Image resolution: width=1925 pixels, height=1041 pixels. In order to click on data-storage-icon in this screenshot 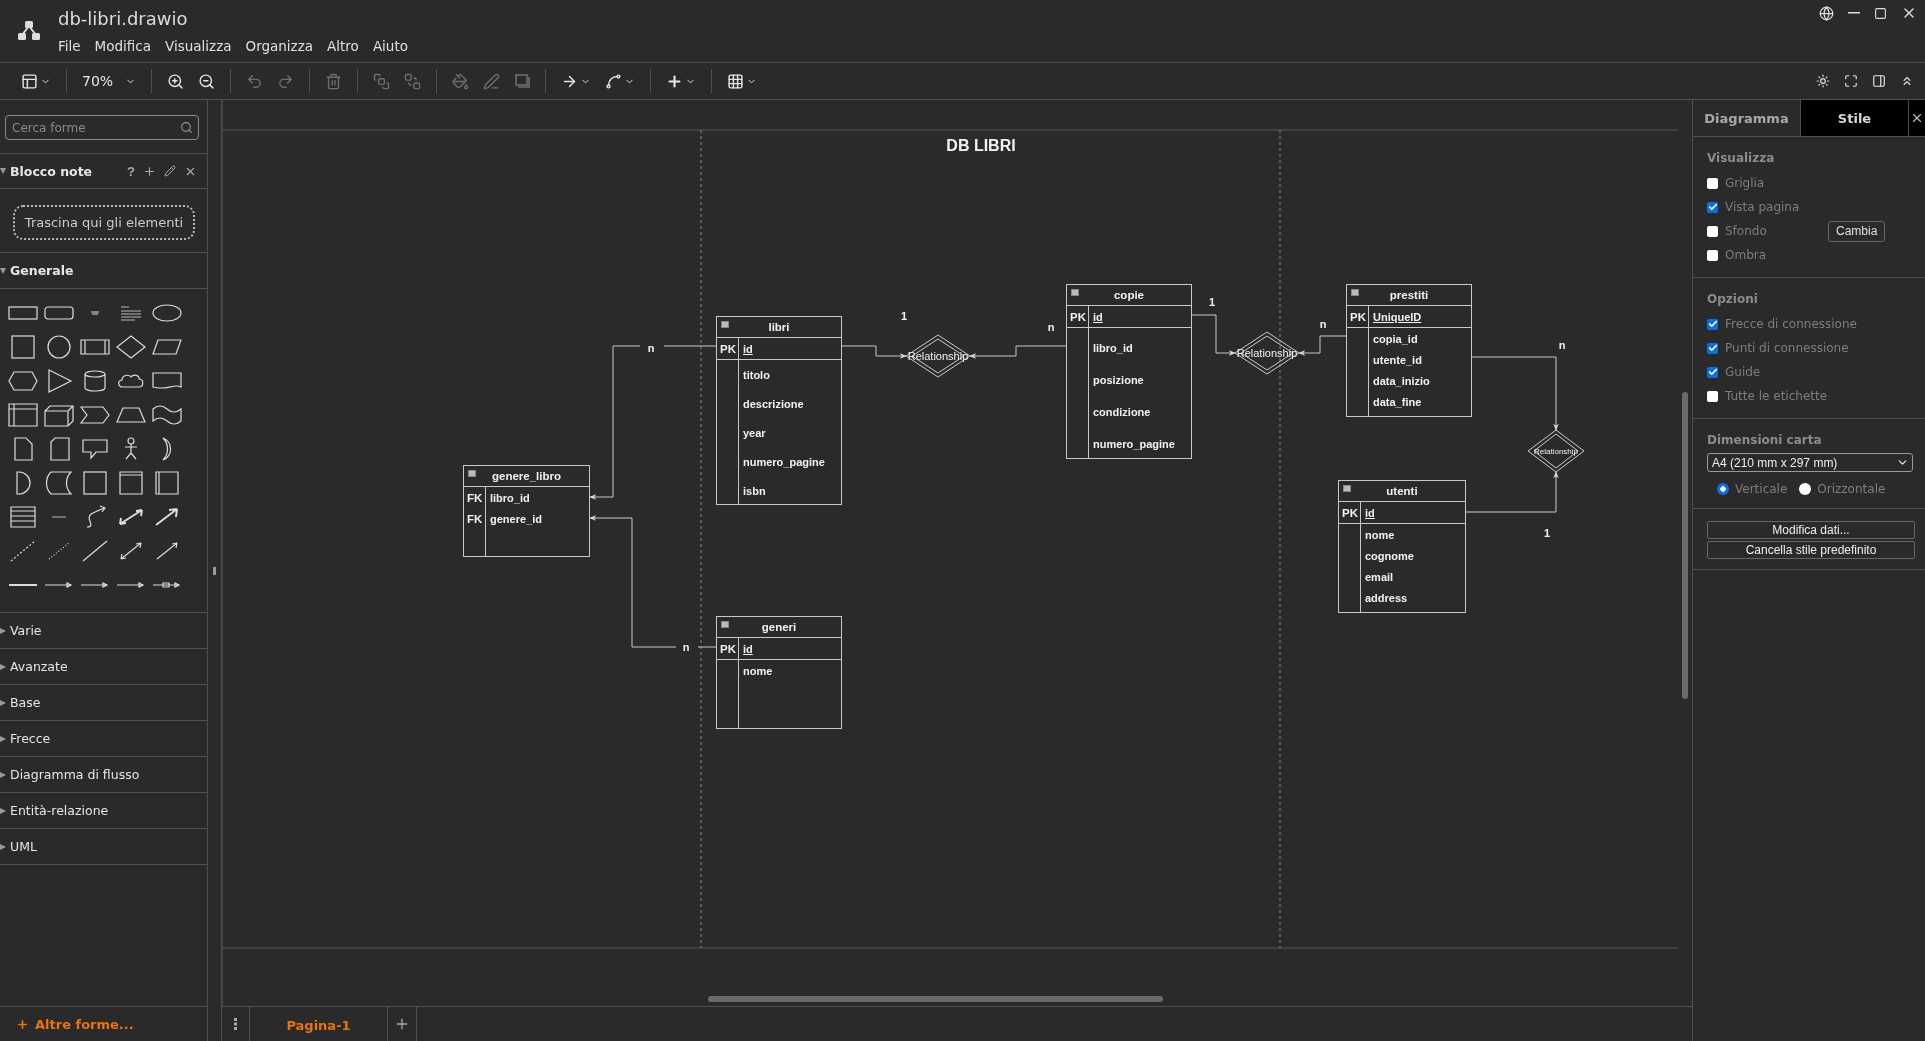, I will do `click(59, 483)`.